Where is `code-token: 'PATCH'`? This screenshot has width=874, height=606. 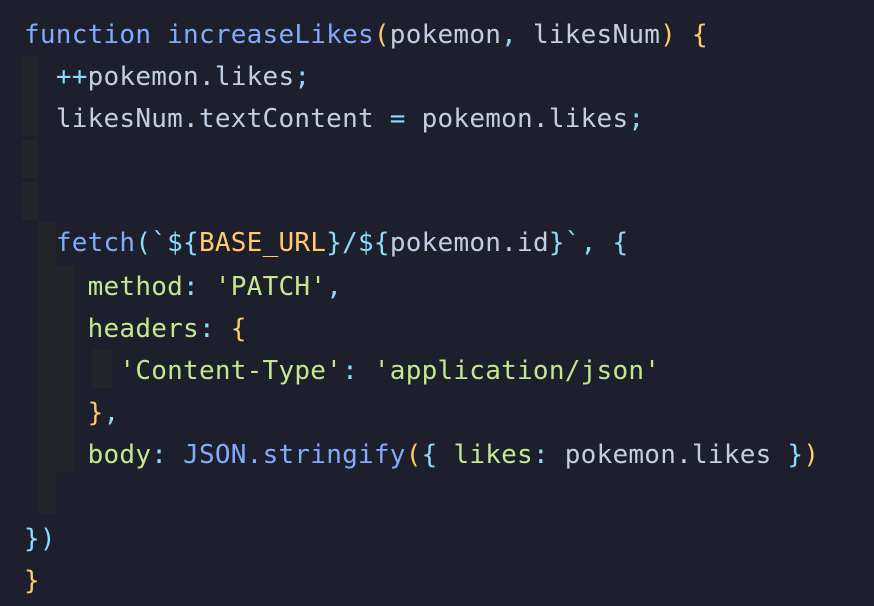 code-token: 'PATCH' is located at coordinates (270, 287).